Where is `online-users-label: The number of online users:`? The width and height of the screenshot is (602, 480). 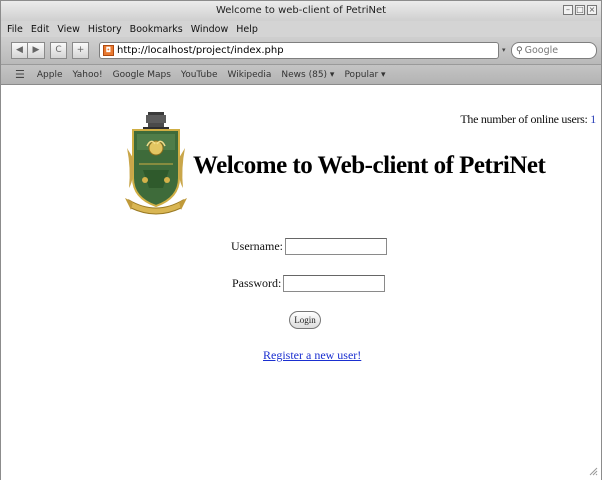 online-users-label: The number of online users: is located at coordinates (524, 119).